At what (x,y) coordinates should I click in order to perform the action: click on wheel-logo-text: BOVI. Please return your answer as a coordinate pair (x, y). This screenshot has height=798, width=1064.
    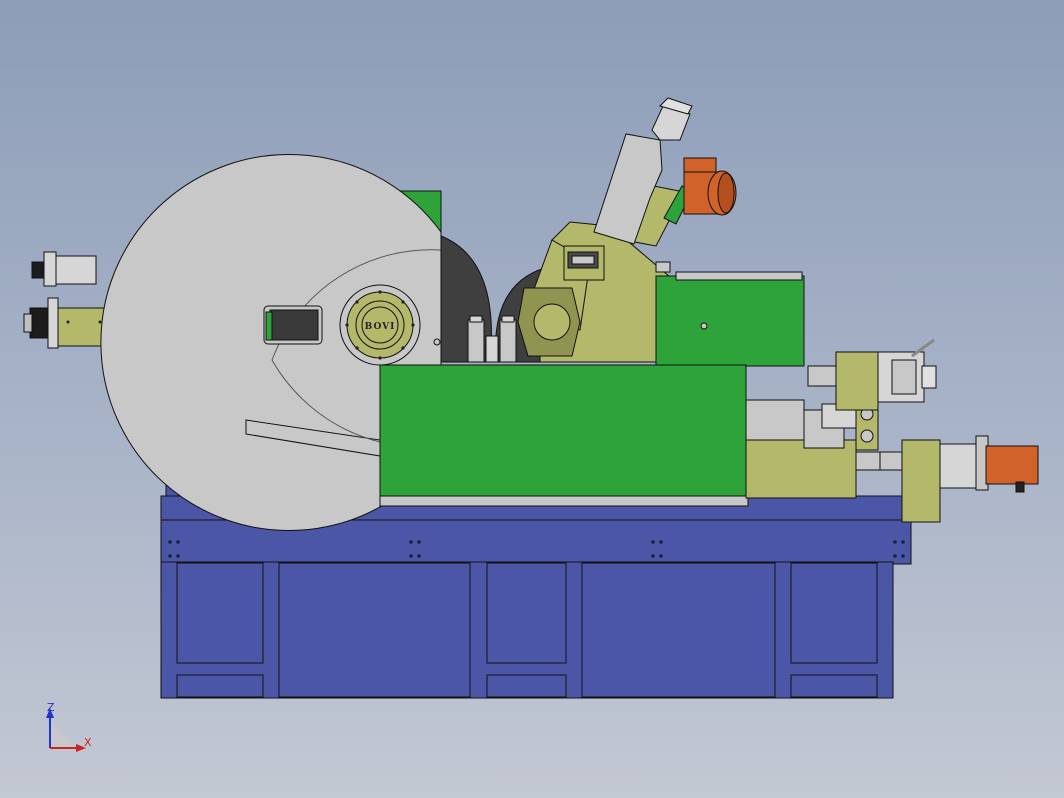
    Looking at the image, I should click on (380, 327).